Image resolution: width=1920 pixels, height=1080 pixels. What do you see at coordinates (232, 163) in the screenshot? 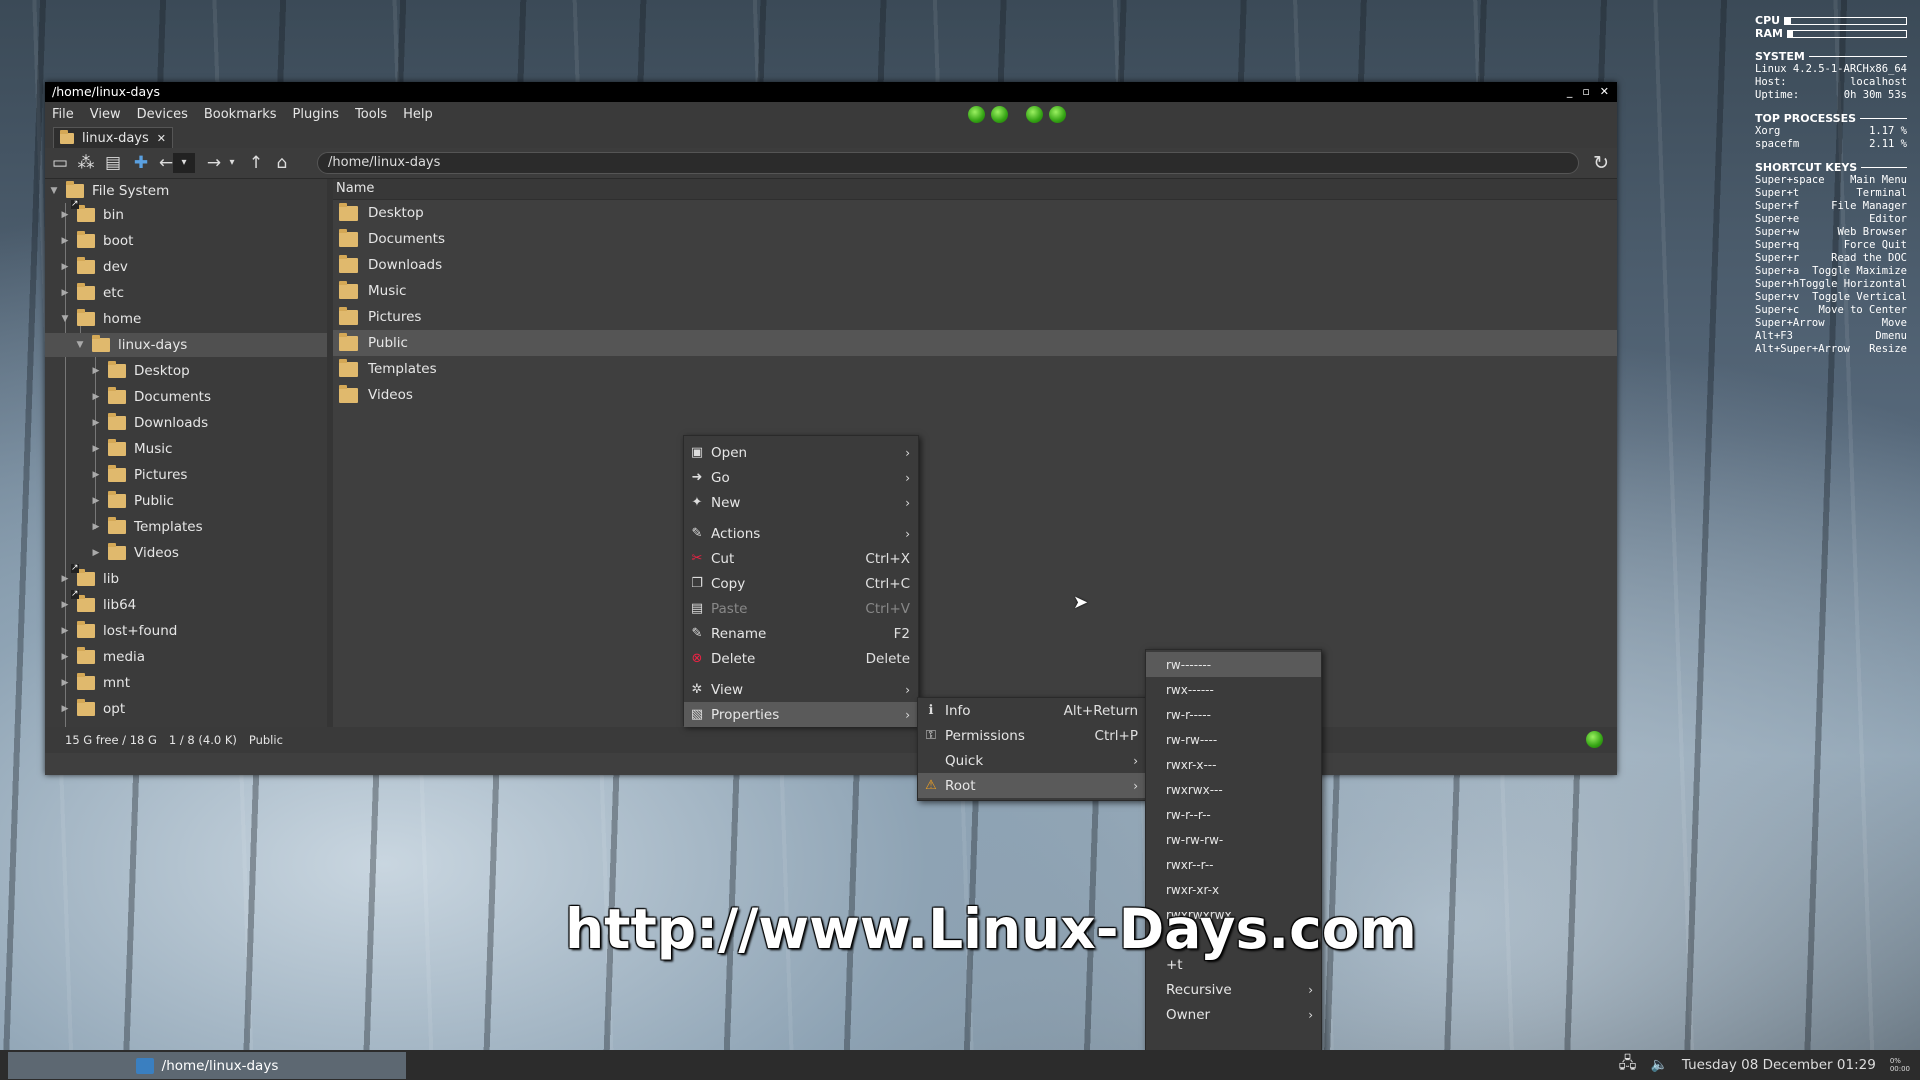
I see `forward-history-icon: ▾` at bounding box center [232, 163].